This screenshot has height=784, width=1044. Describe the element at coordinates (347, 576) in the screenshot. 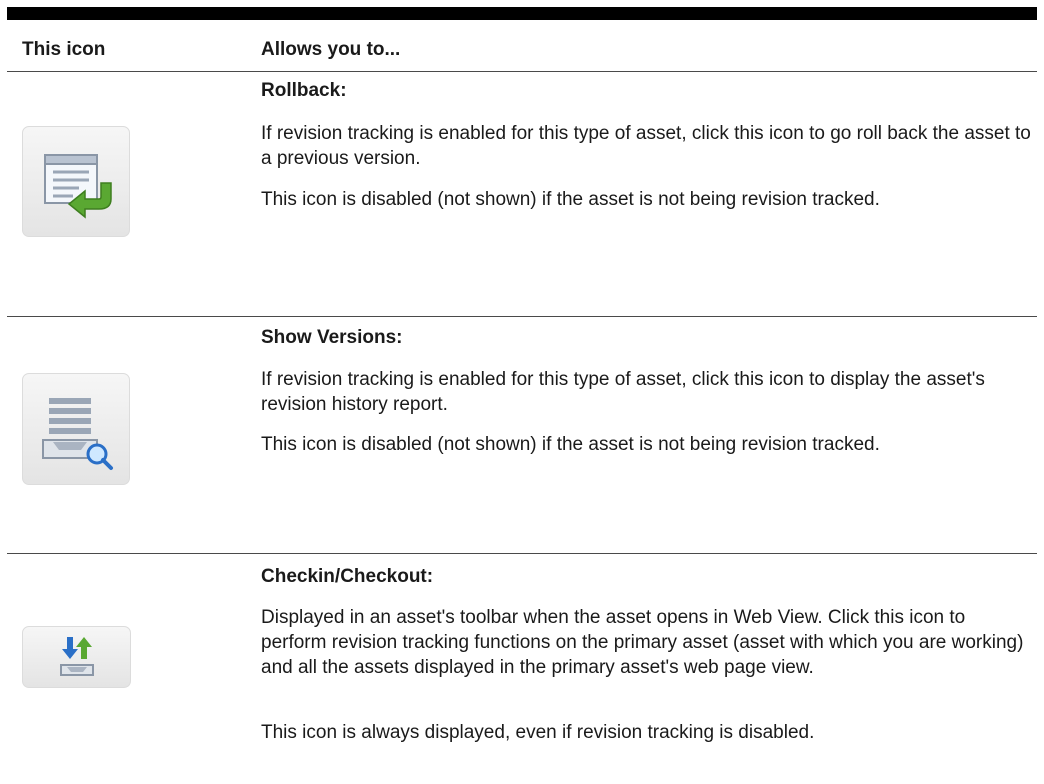

I see `row-title: Checkin/Checkout:` at that location.